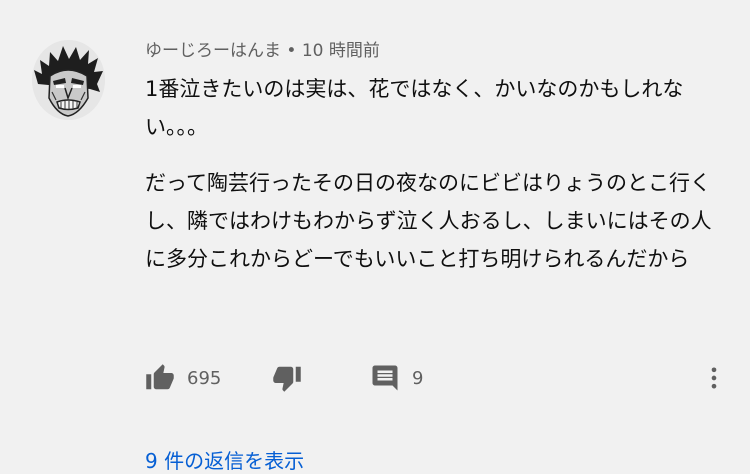 The height and width of the screenshot is (474, 750). Describe the element at coordinates (385, 378) in the screenshot. I see `comment-icon` at that location.